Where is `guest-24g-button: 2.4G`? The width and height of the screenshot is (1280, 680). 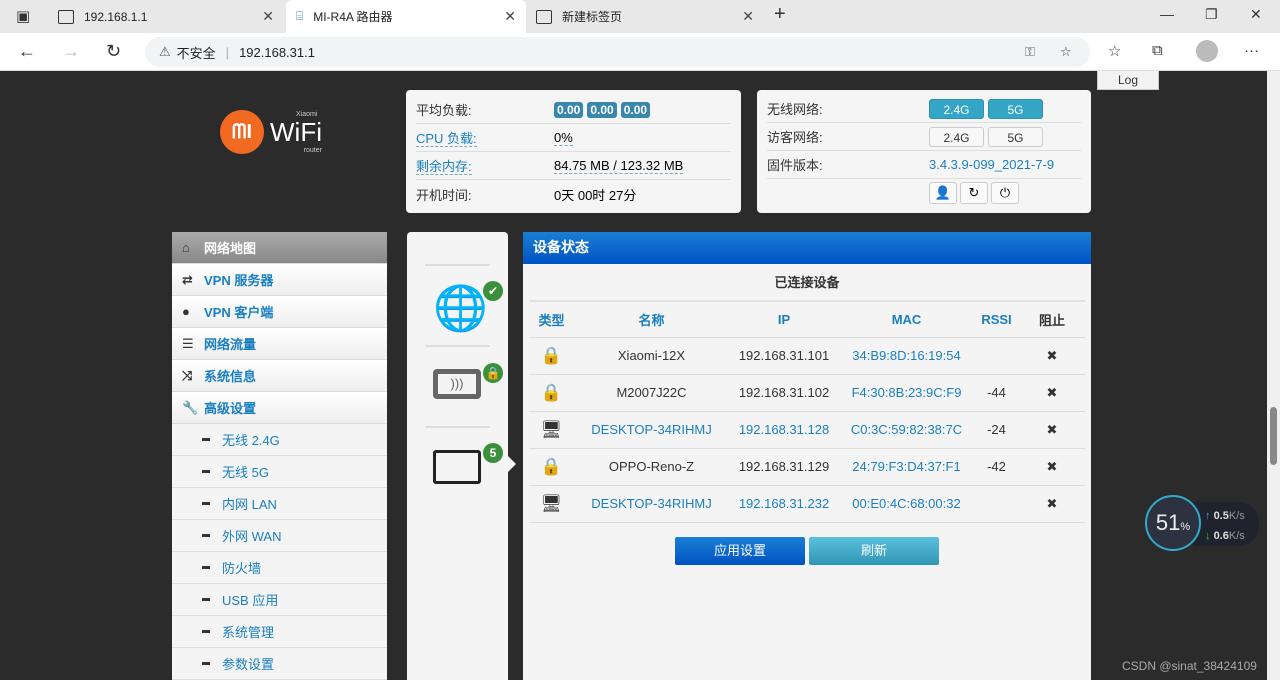 guest-24g-button: 2.4G is located at coordinates (956, 136).